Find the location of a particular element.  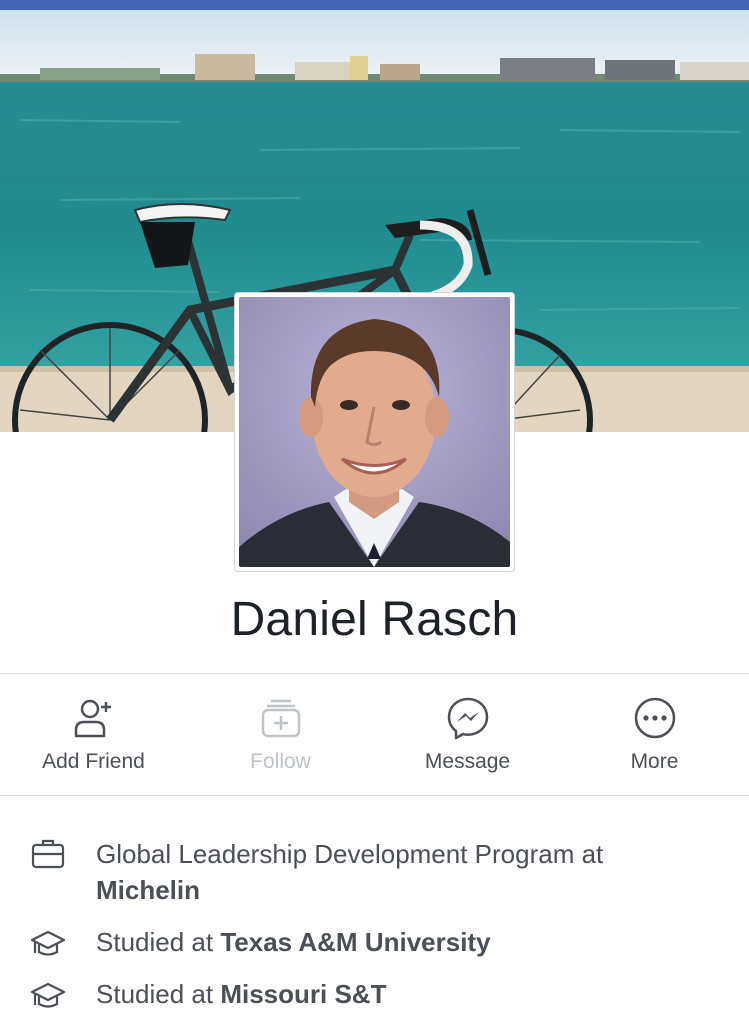

profile-picture-image is located at coordinates (374, 432).